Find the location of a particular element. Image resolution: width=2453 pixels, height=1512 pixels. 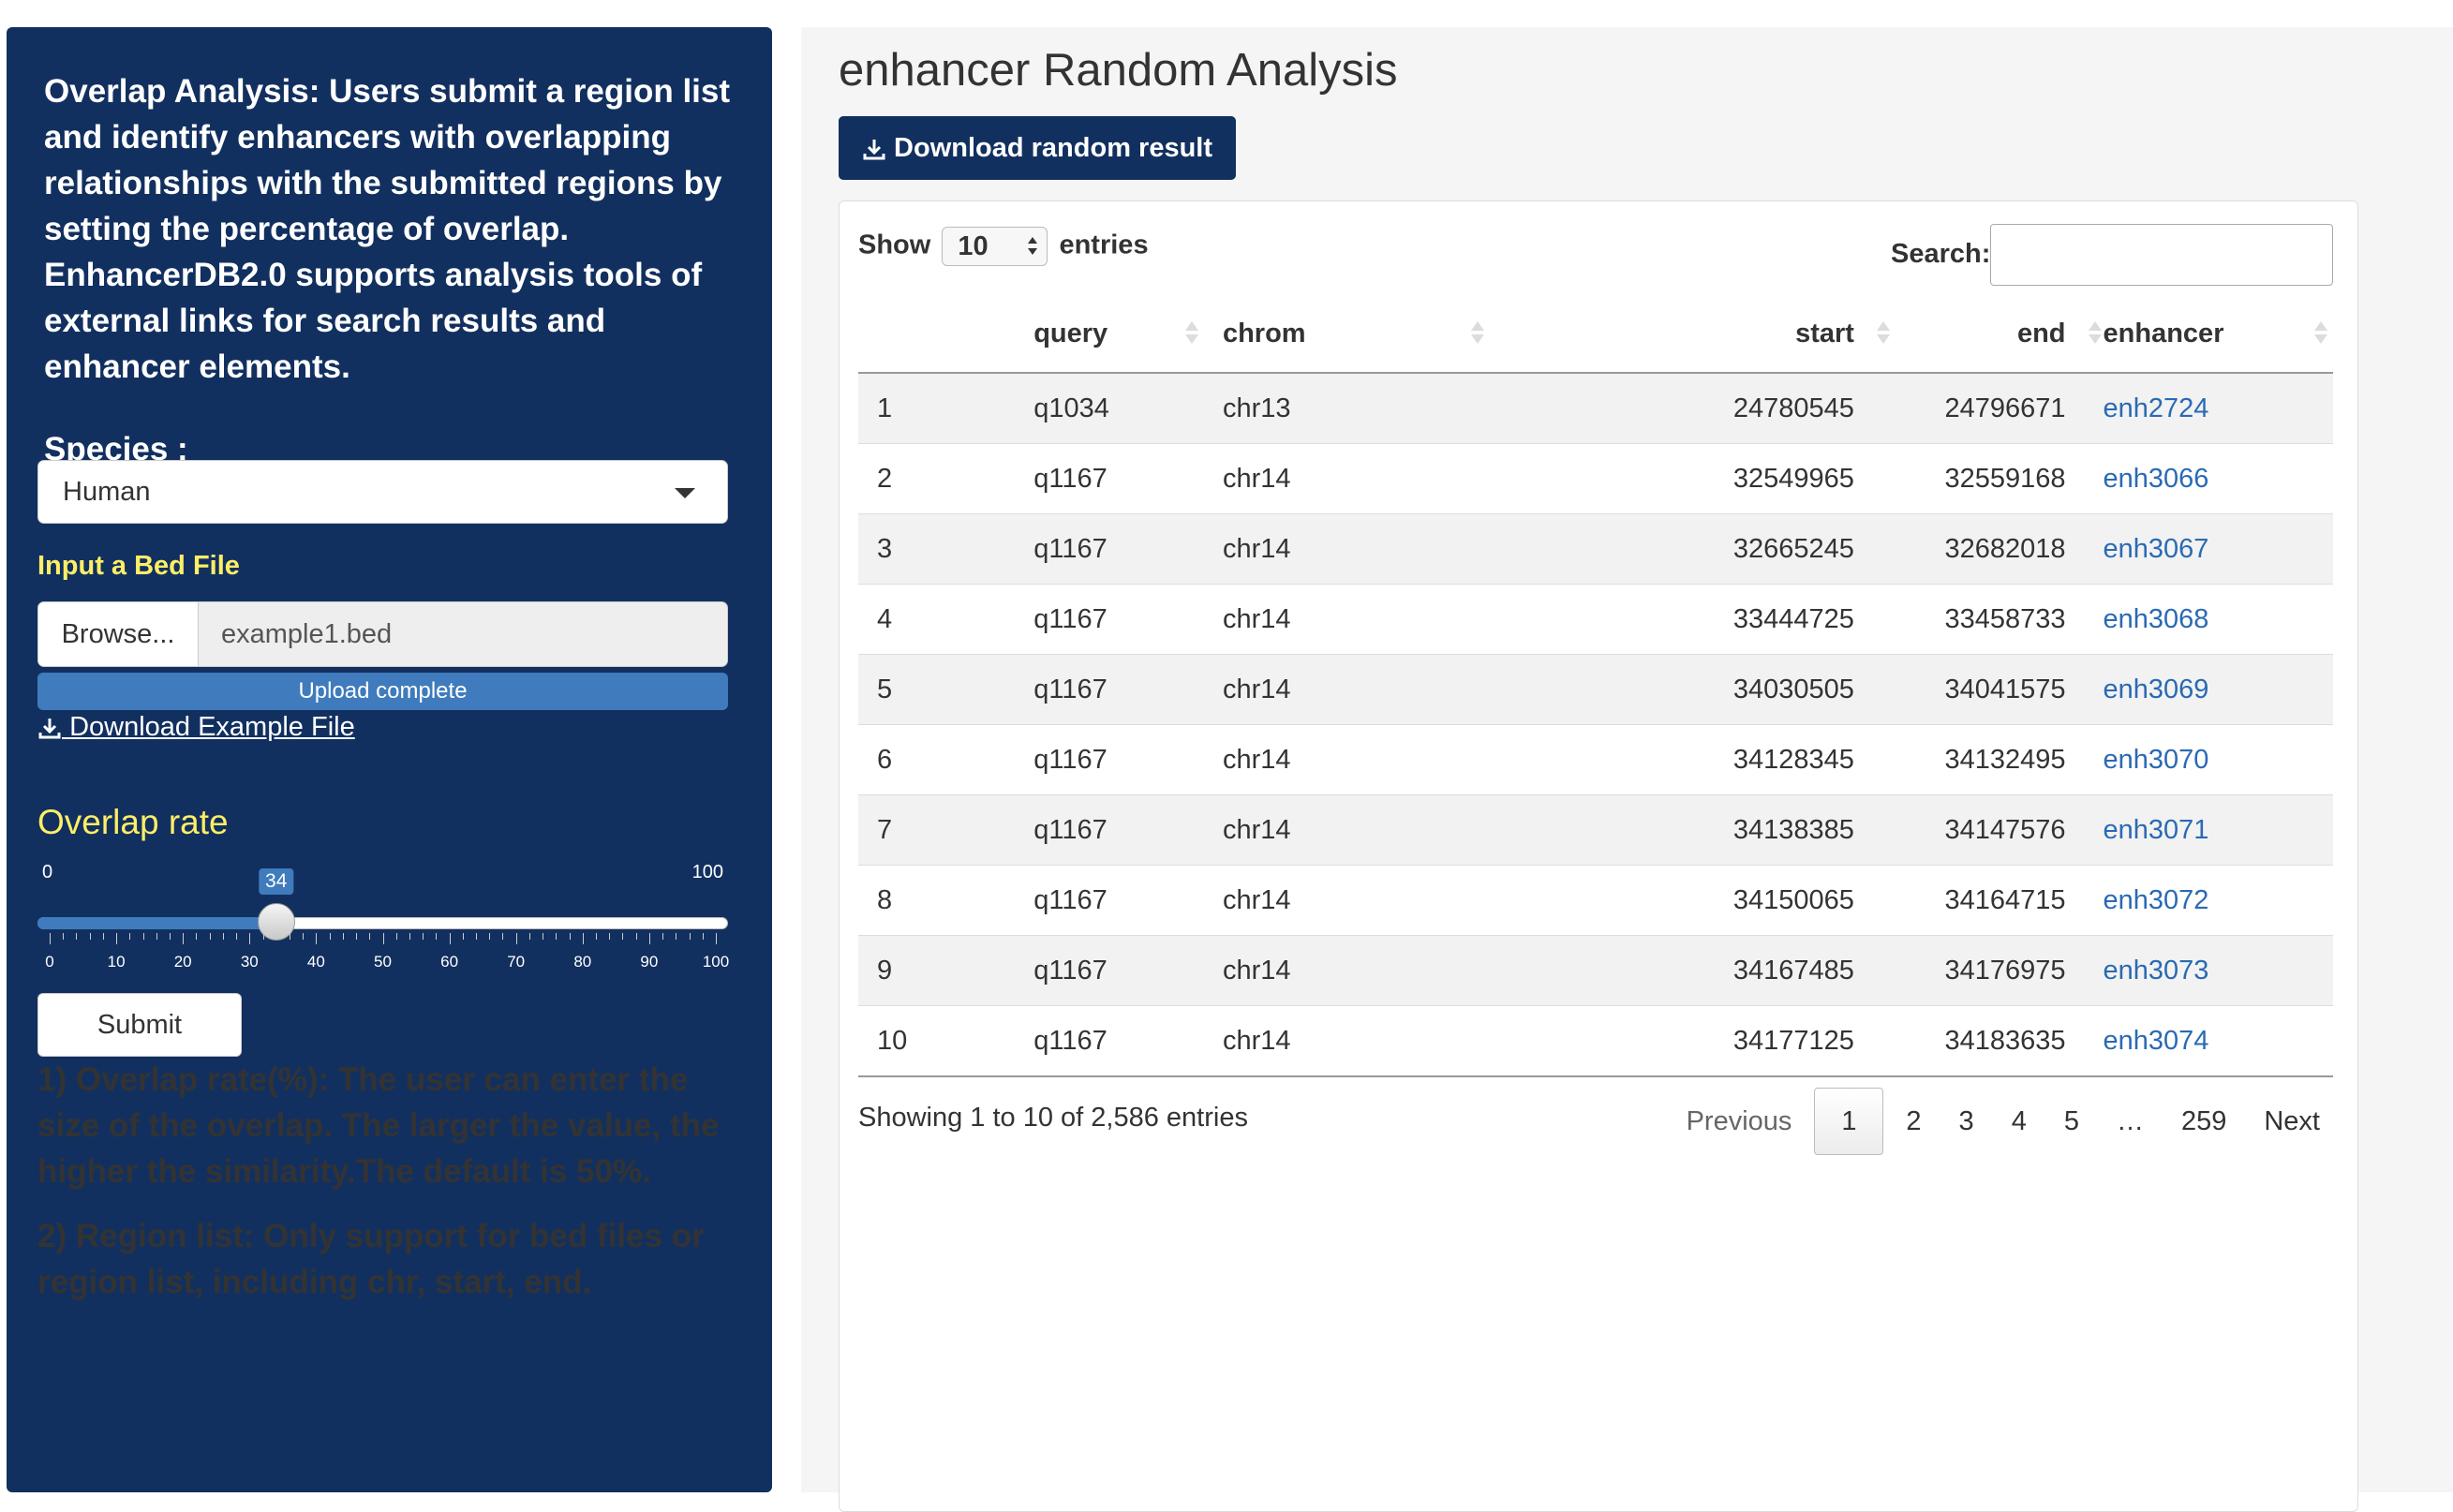

cell-index: 1 is located at coordinates (937, 408).